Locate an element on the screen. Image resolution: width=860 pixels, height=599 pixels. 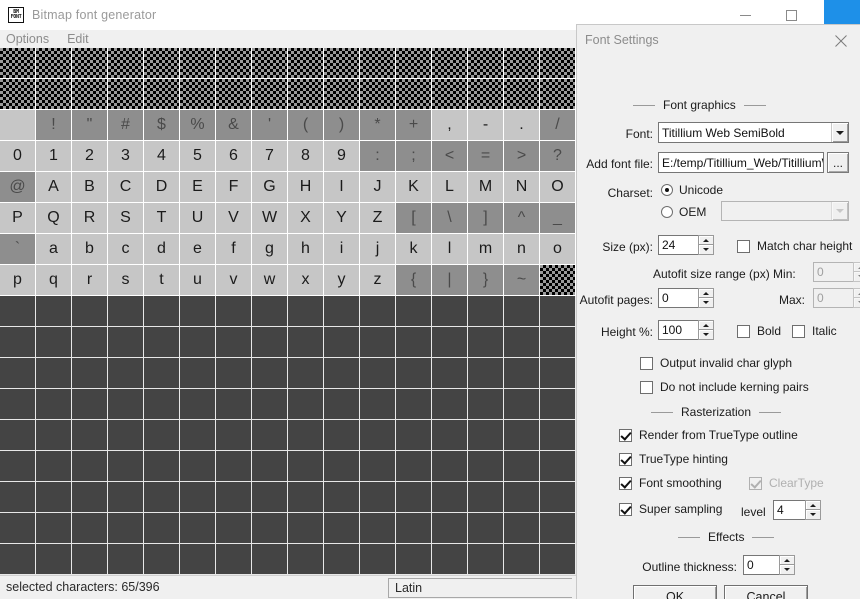
menu-item-options: Options is located at coordinates (29, 39).